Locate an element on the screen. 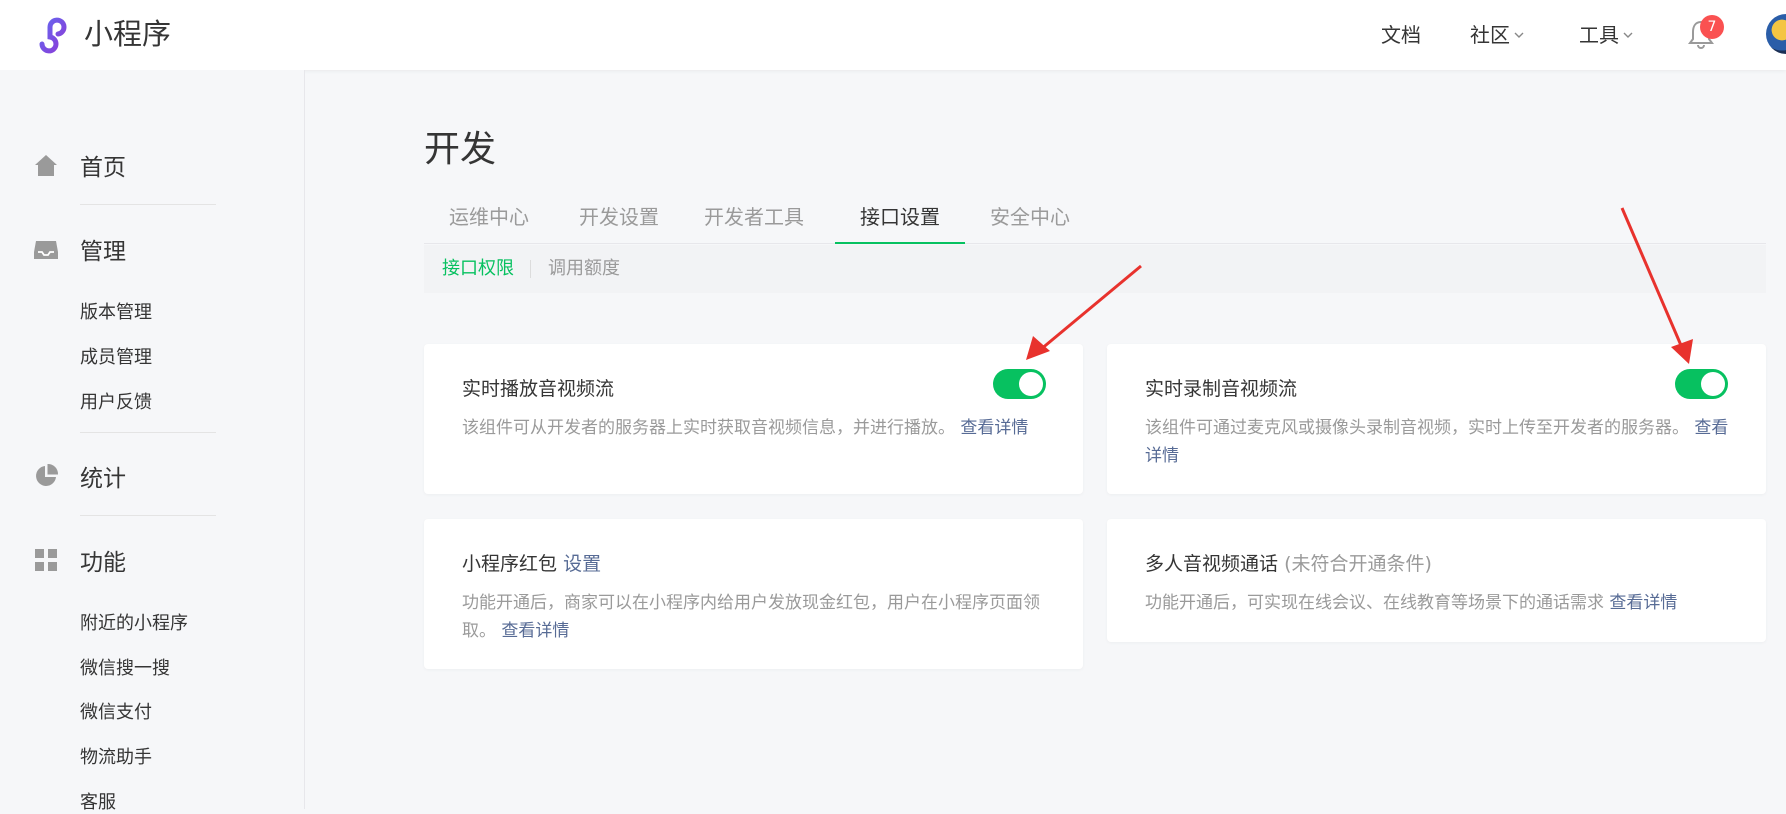  notification-badge: 7 is located at coordinates (1712, 27).